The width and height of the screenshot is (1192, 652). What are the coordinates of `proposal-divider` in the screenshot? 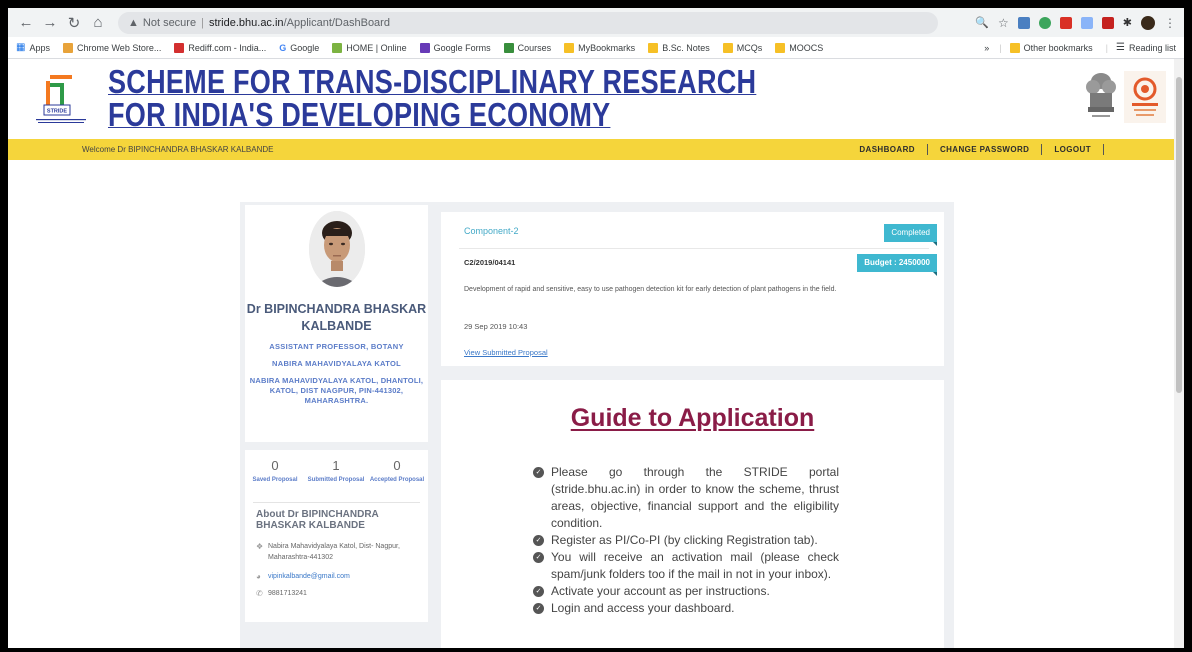 It's located at (694, 248).